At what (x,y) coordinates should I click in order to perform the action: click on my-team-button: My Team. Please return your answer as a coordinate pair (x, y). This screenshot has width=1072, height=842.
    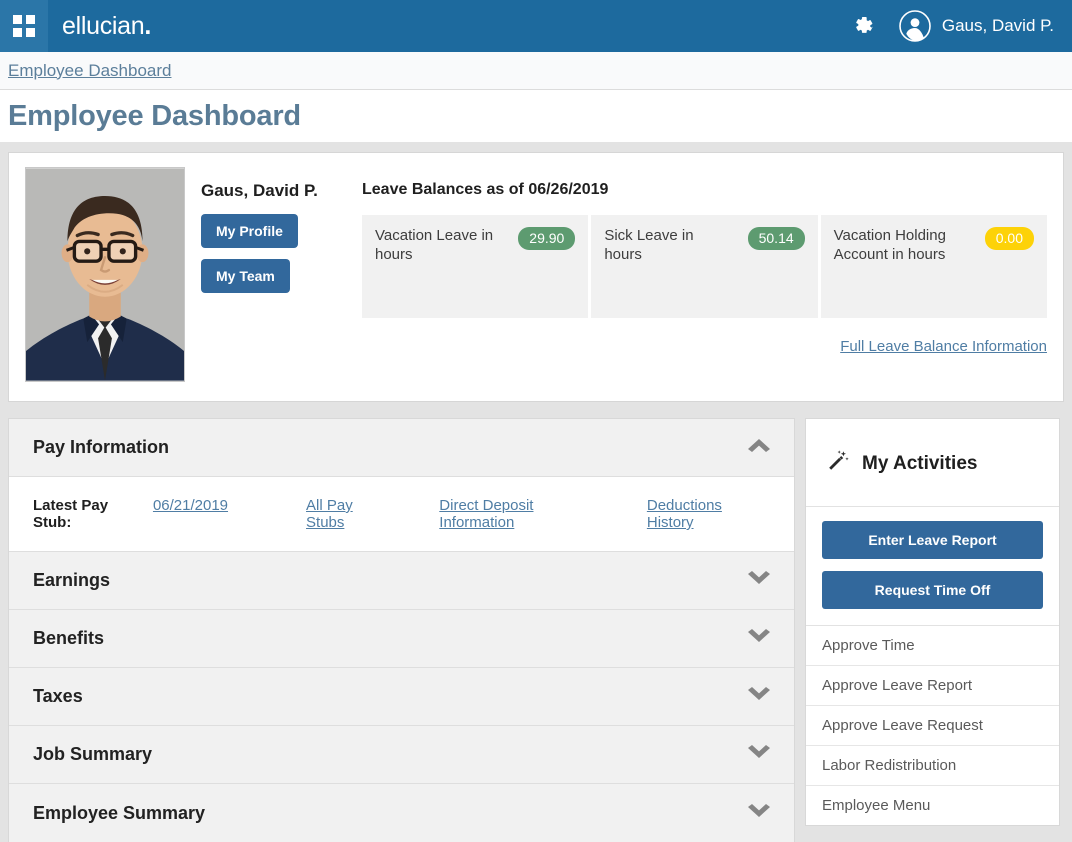
    Looking at the image, I should click on (245, 276).